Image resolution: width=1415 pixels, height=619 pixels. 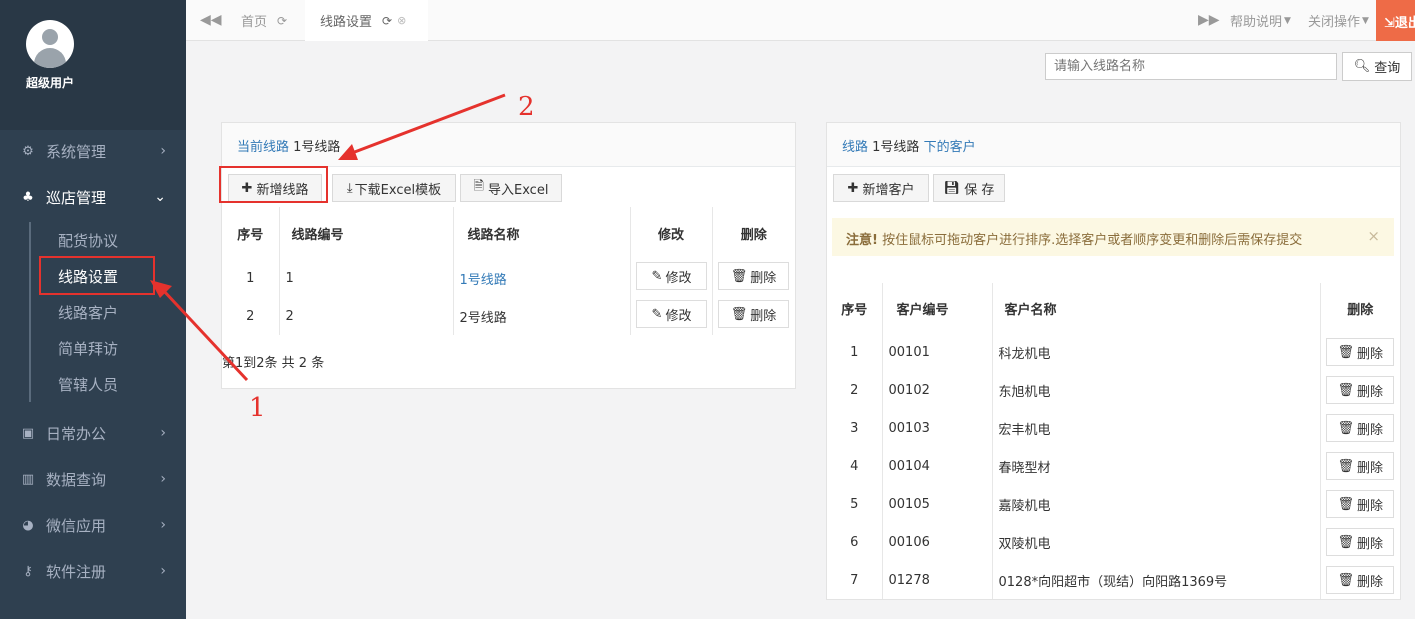 What do you see at coordinates (257, 408) in the screenshot?
I see `annotation-label-1: 1` at bounding box center [257, 408].